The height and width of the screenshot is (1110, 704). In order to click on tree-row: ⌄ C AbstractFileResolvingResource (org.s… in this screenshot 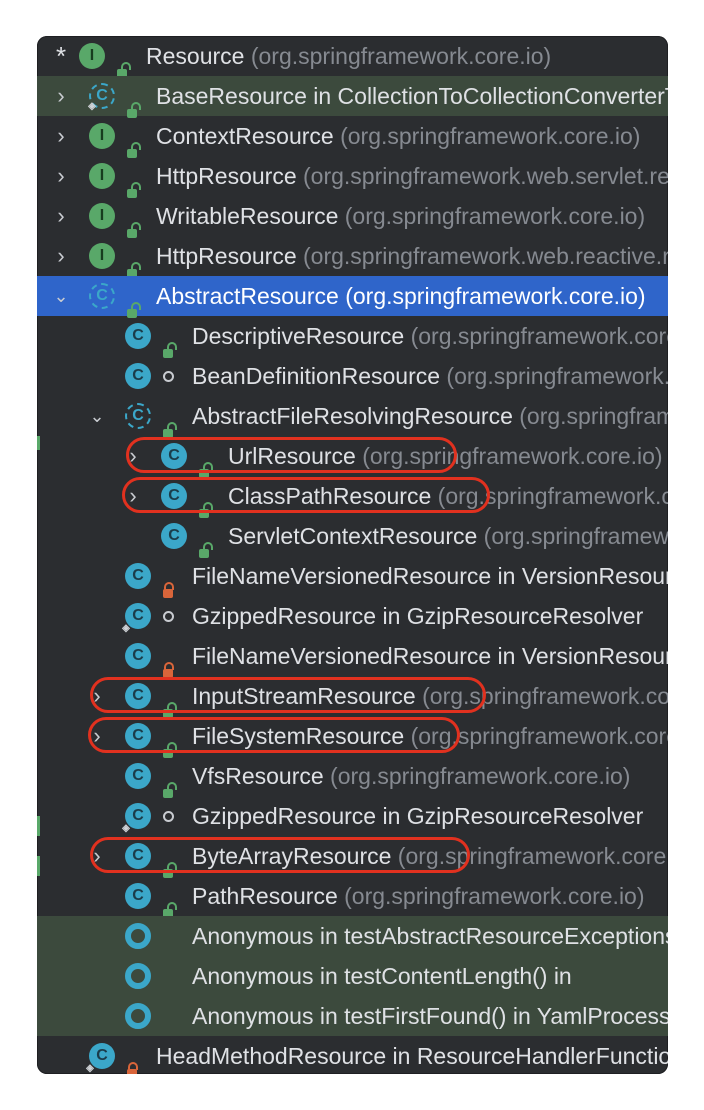, I will do `click(352, 417)`.